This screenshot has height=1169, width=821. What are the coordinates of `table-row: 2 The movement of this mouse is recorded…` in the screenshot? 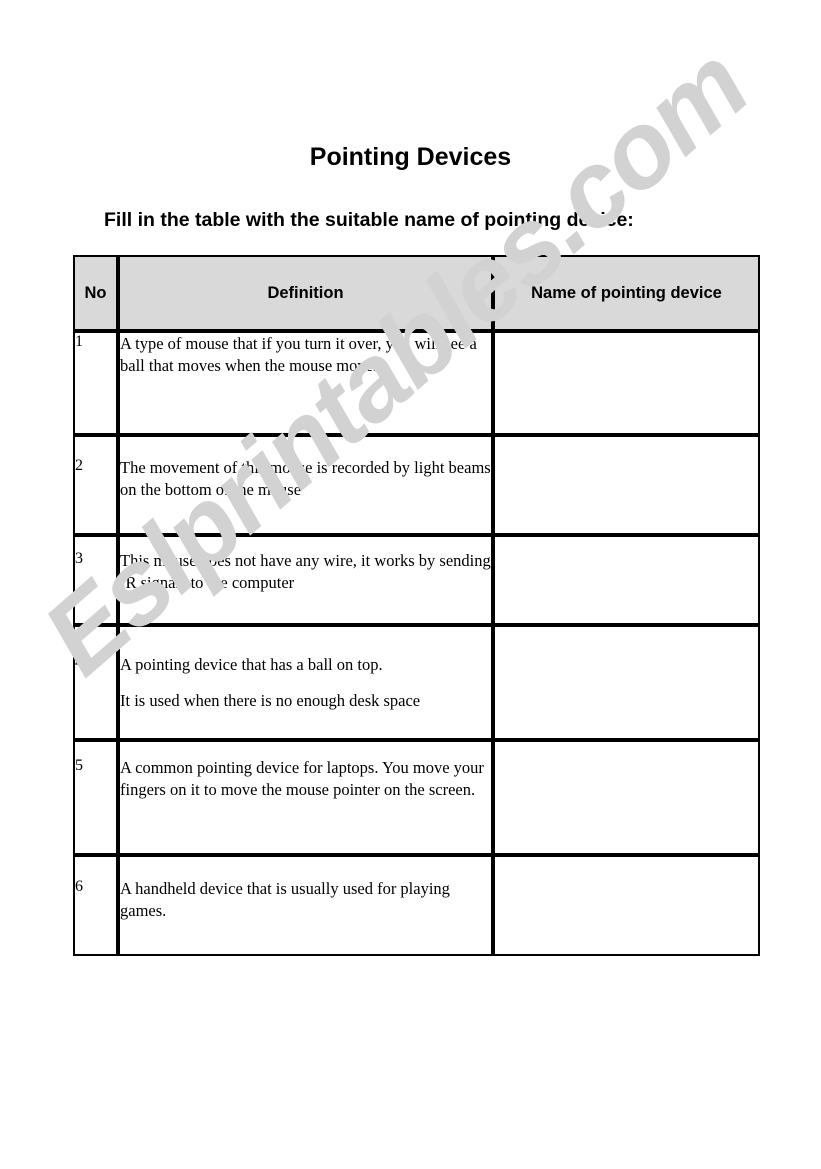 It's located at (416, 485).